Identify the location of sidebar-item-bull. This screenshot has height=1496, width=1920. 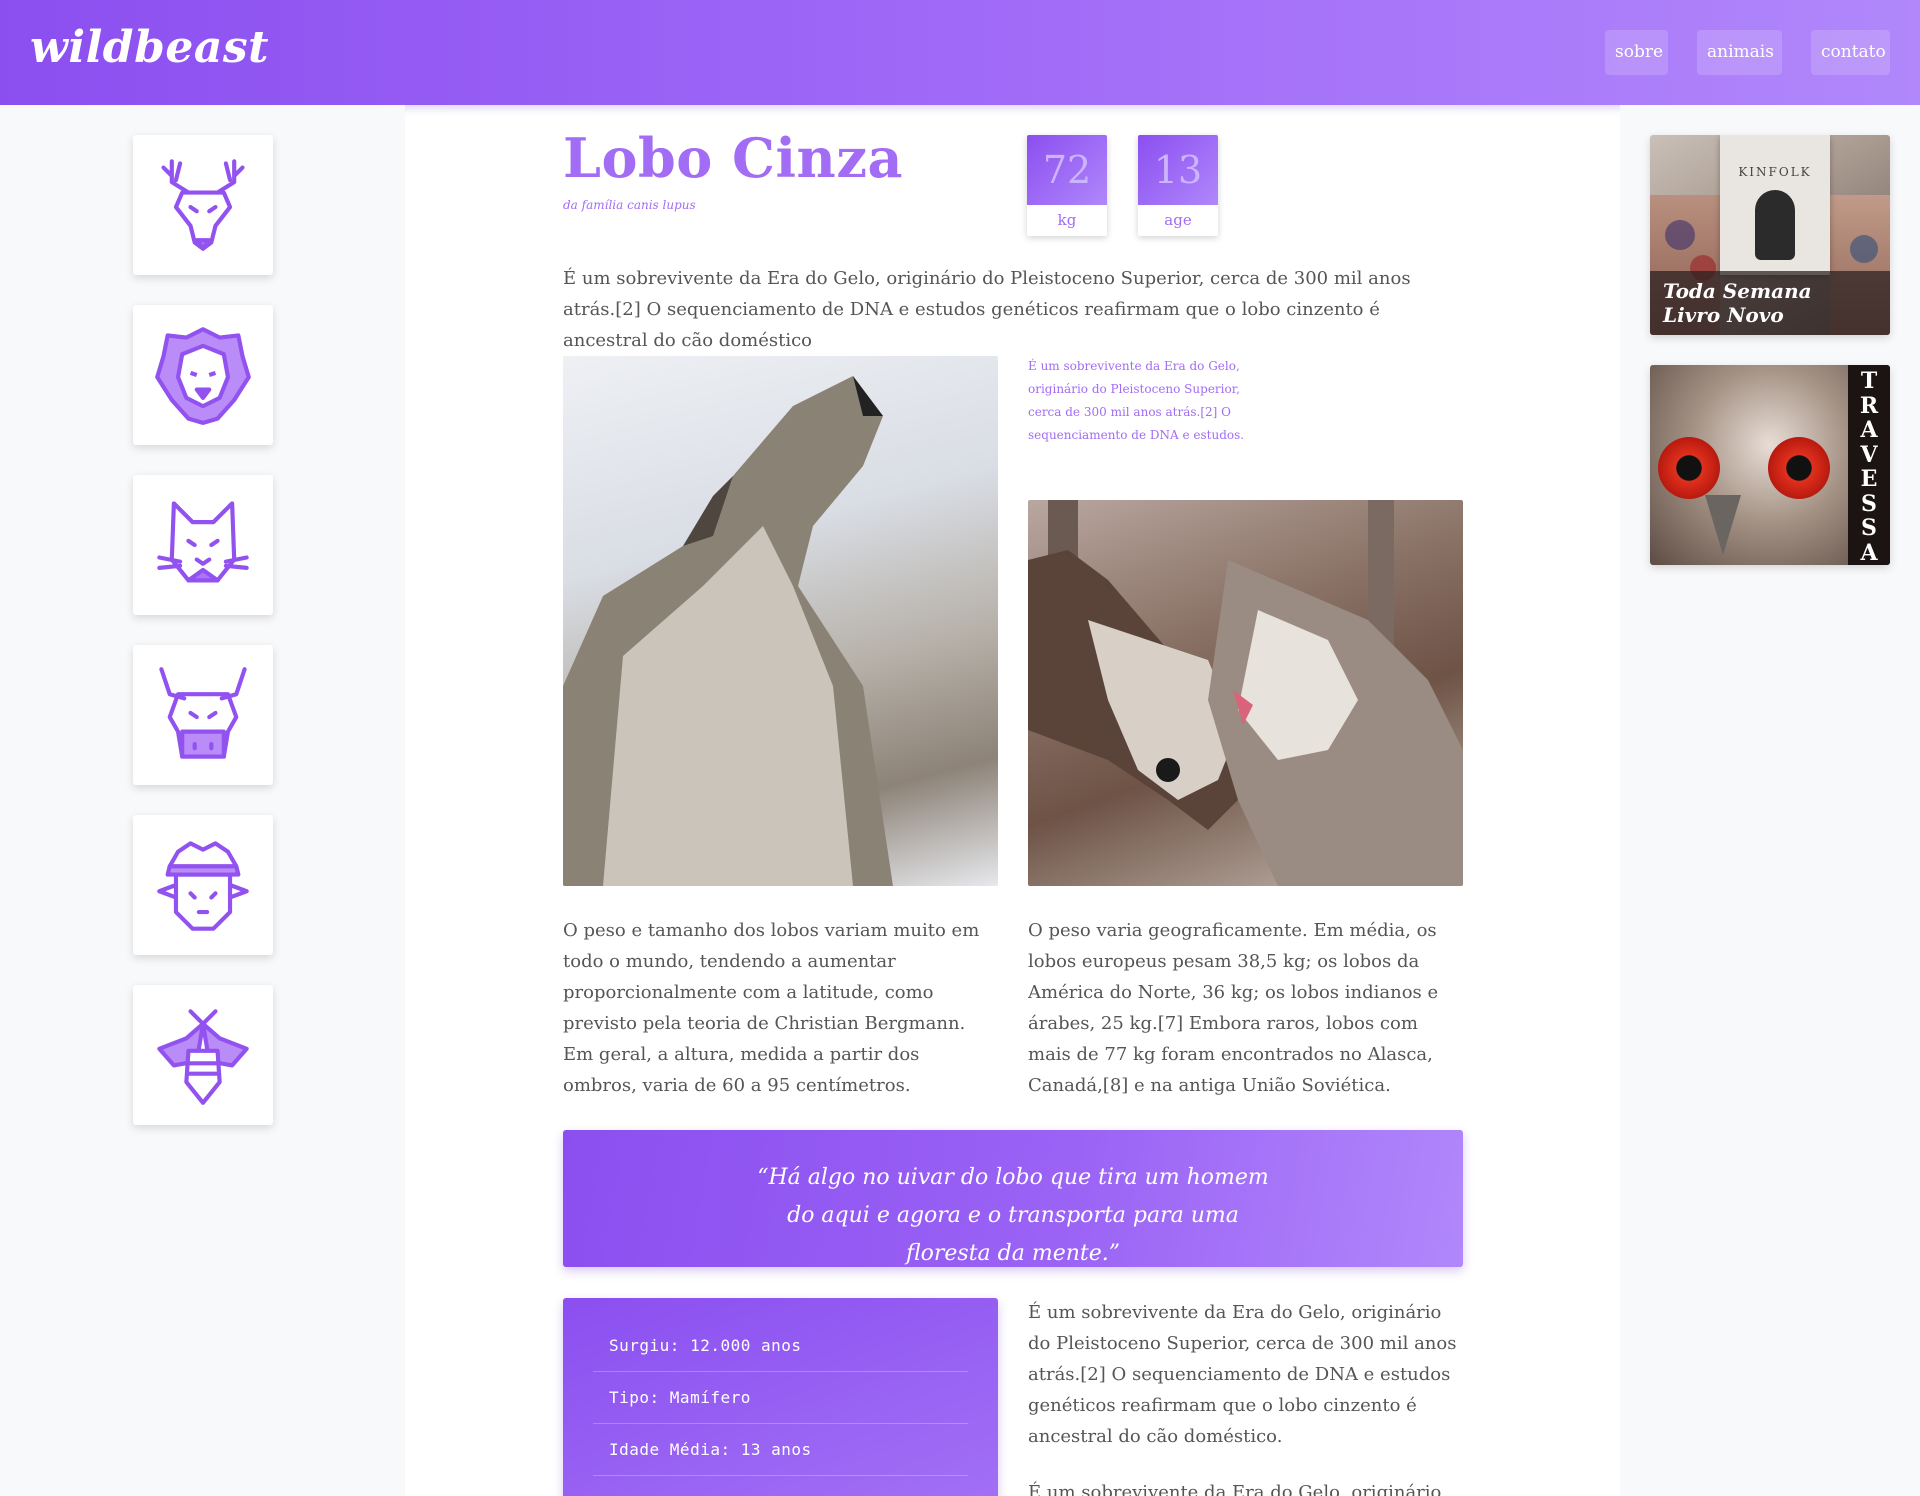
(203, 715).